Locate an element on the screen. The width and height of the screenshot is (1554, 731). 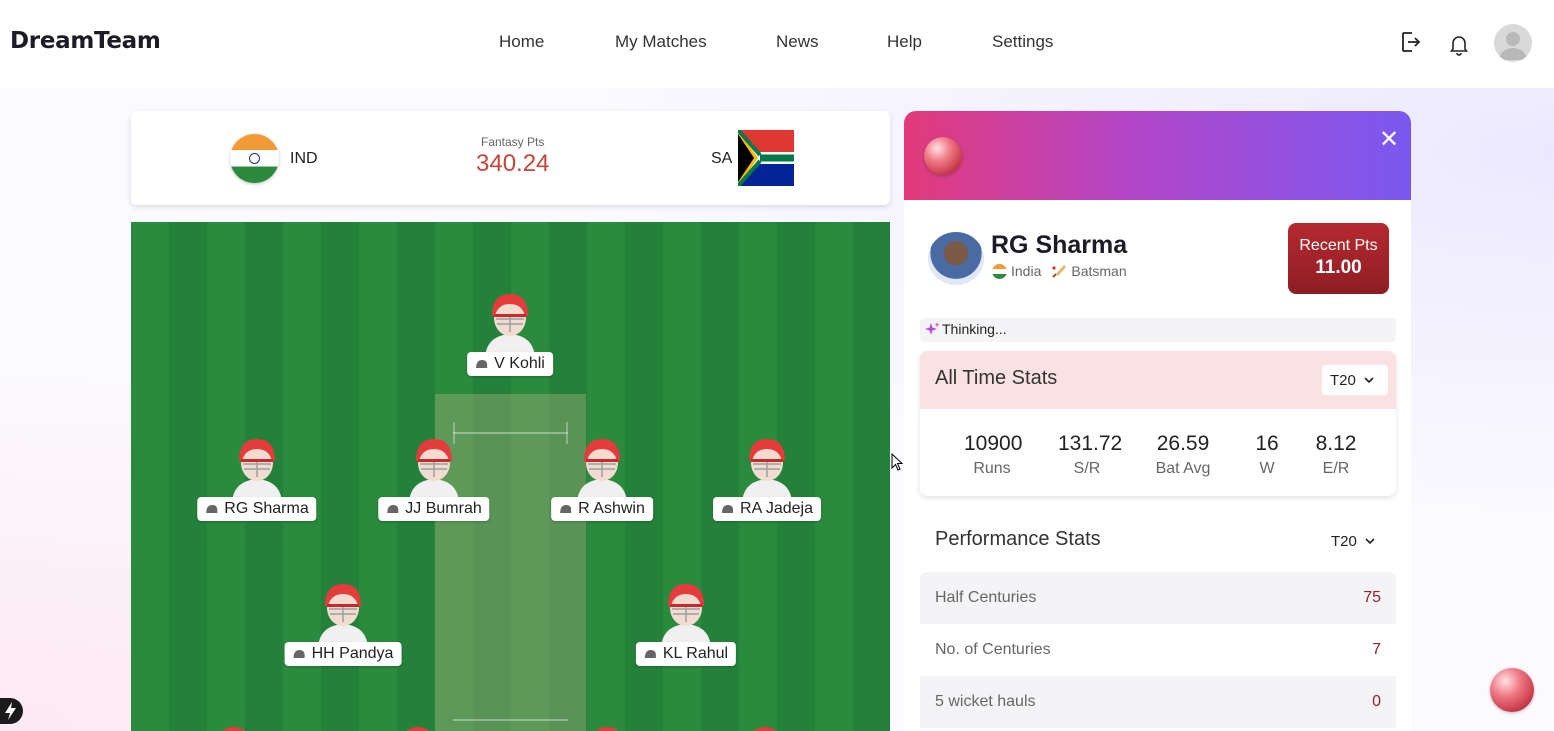
player-card: RA Jadeja is located at coordinates (767, 478).